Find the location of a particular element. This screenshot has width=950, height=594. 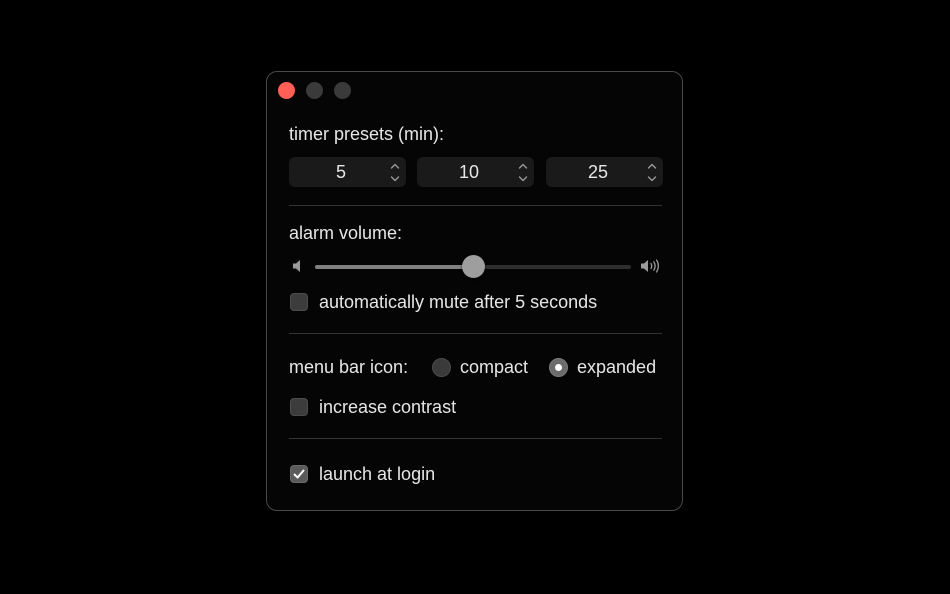

timer-preset-value-3: 25 is located at coordinates (598, 172).